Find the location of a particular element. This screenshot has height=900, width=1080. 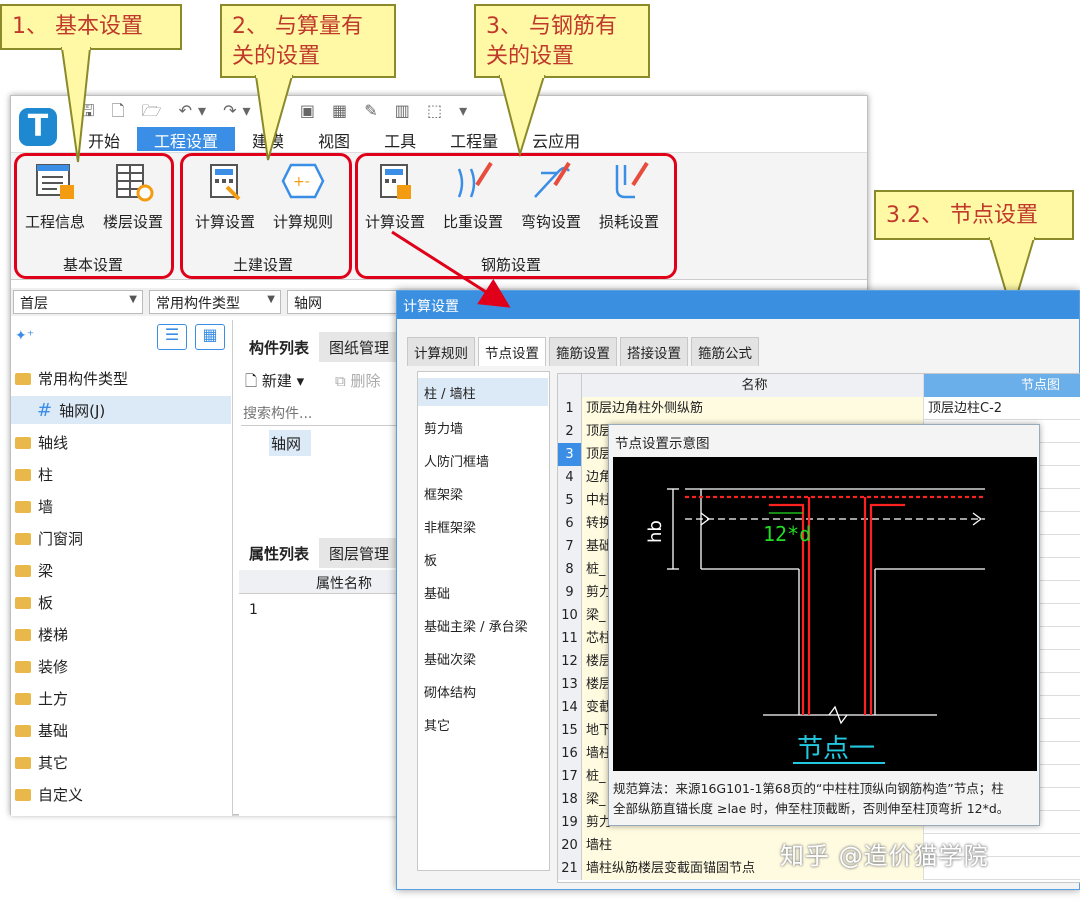

node-diagram-svg: hb 12*d 节点一 is located at coordinates (815, 626).